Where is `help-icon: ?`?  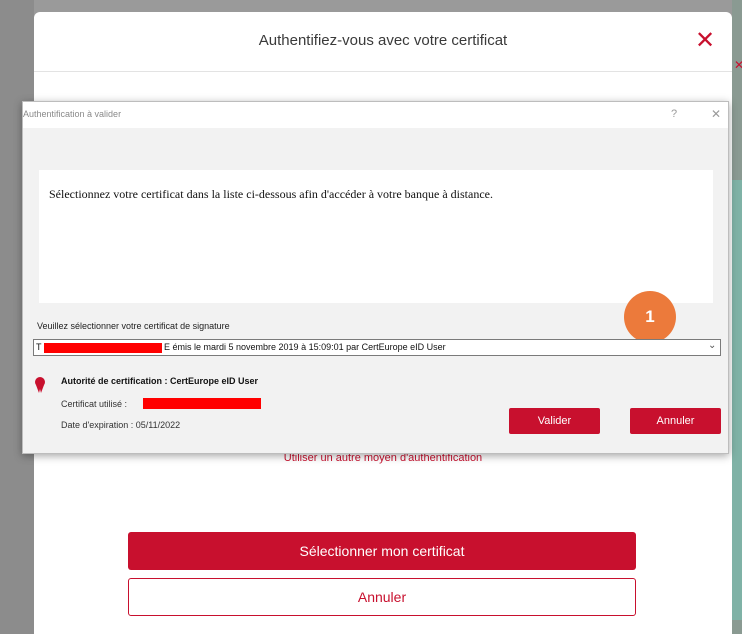 help-icon: ? is located at coordinates (674, 114).